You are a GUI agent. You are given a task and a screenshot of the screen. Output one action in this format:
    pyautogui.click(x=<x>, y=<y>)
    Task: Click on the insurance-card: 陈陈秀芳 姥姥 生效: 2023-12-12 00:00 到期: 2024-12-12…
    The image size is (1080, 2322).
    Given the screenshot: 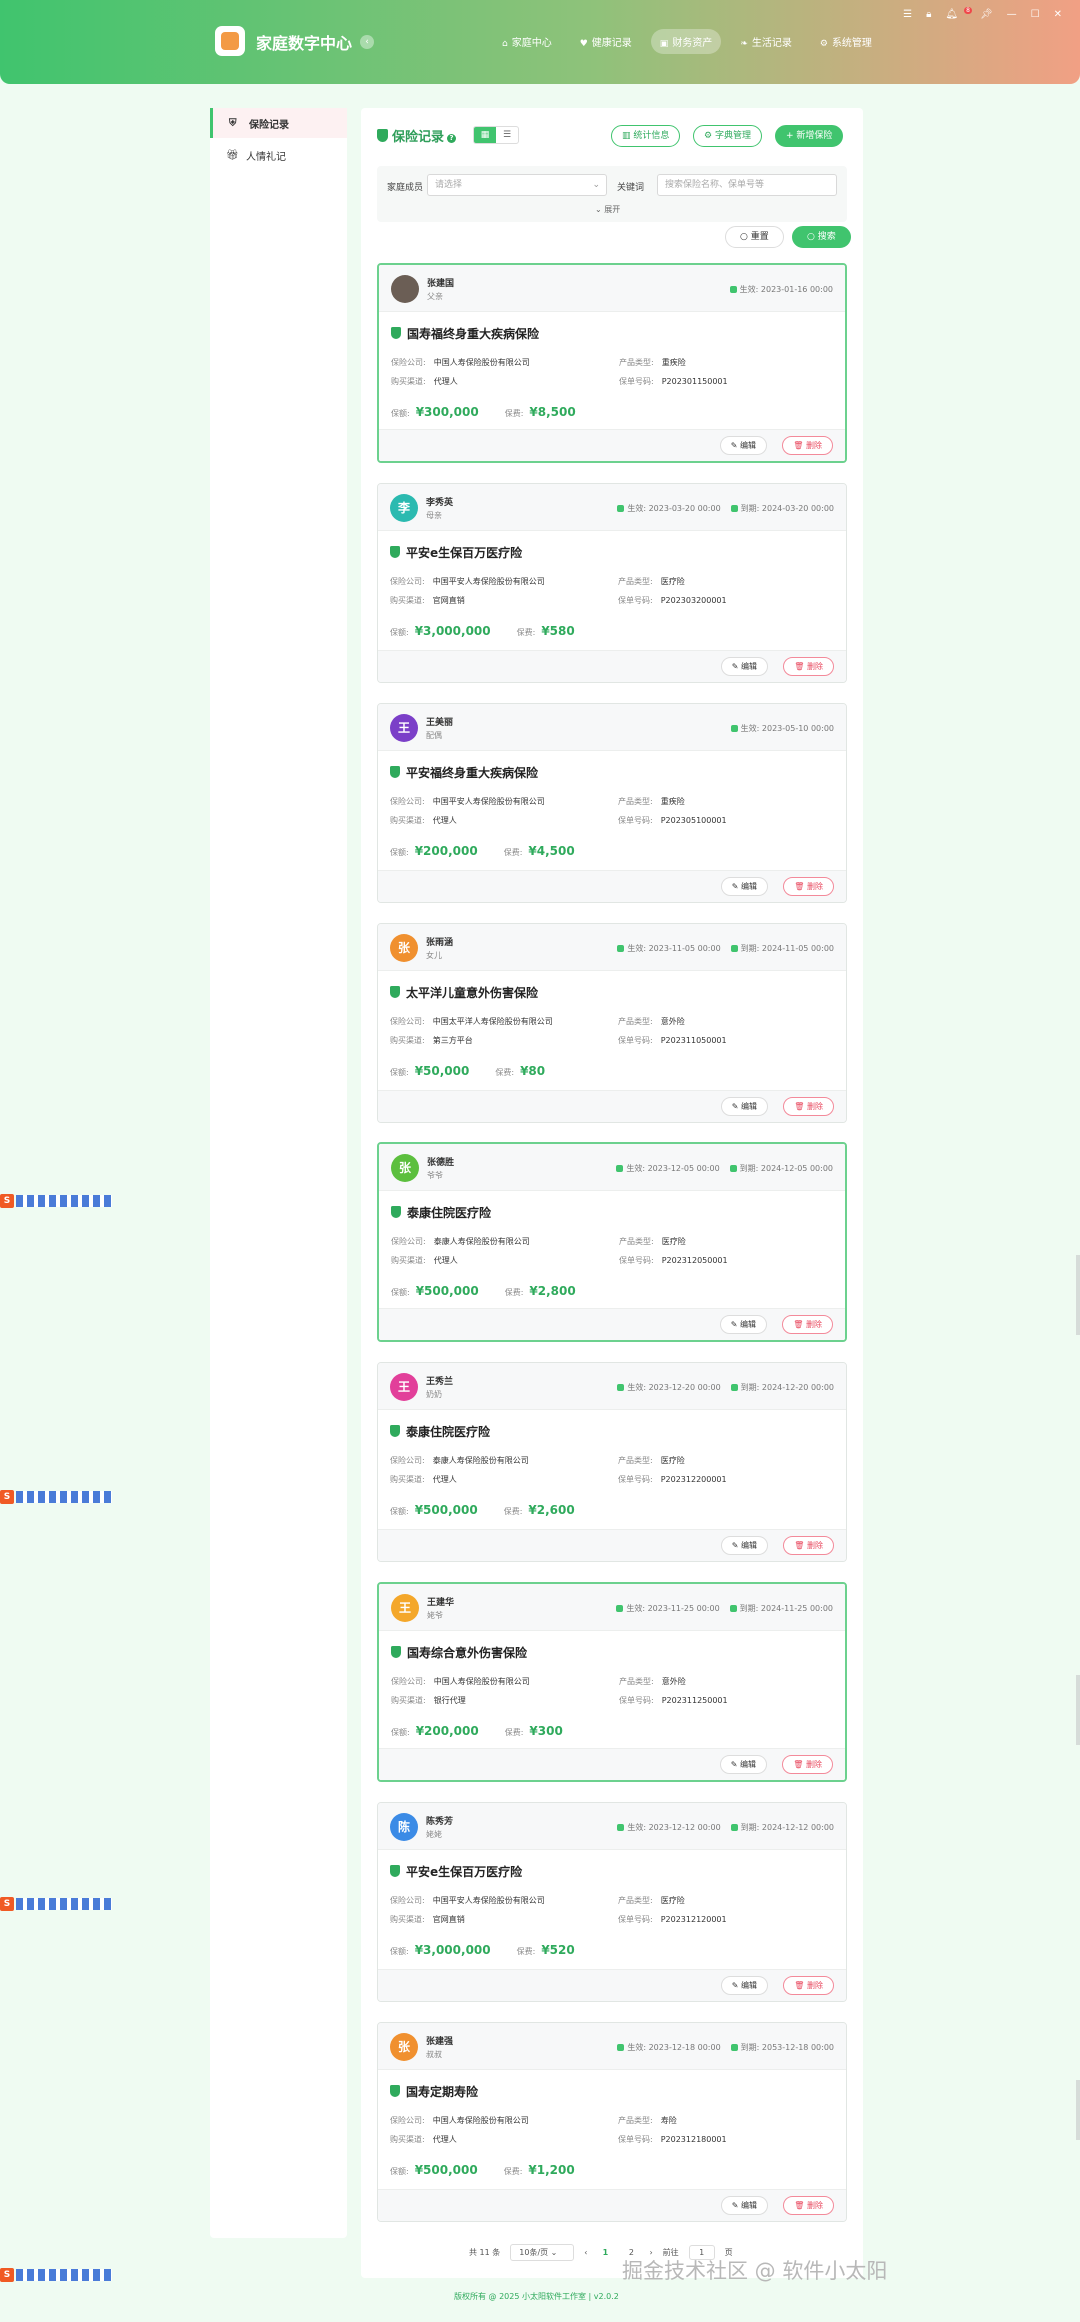 What is the action you would take?
    pyautogui.click(x=612, y=1902)
    